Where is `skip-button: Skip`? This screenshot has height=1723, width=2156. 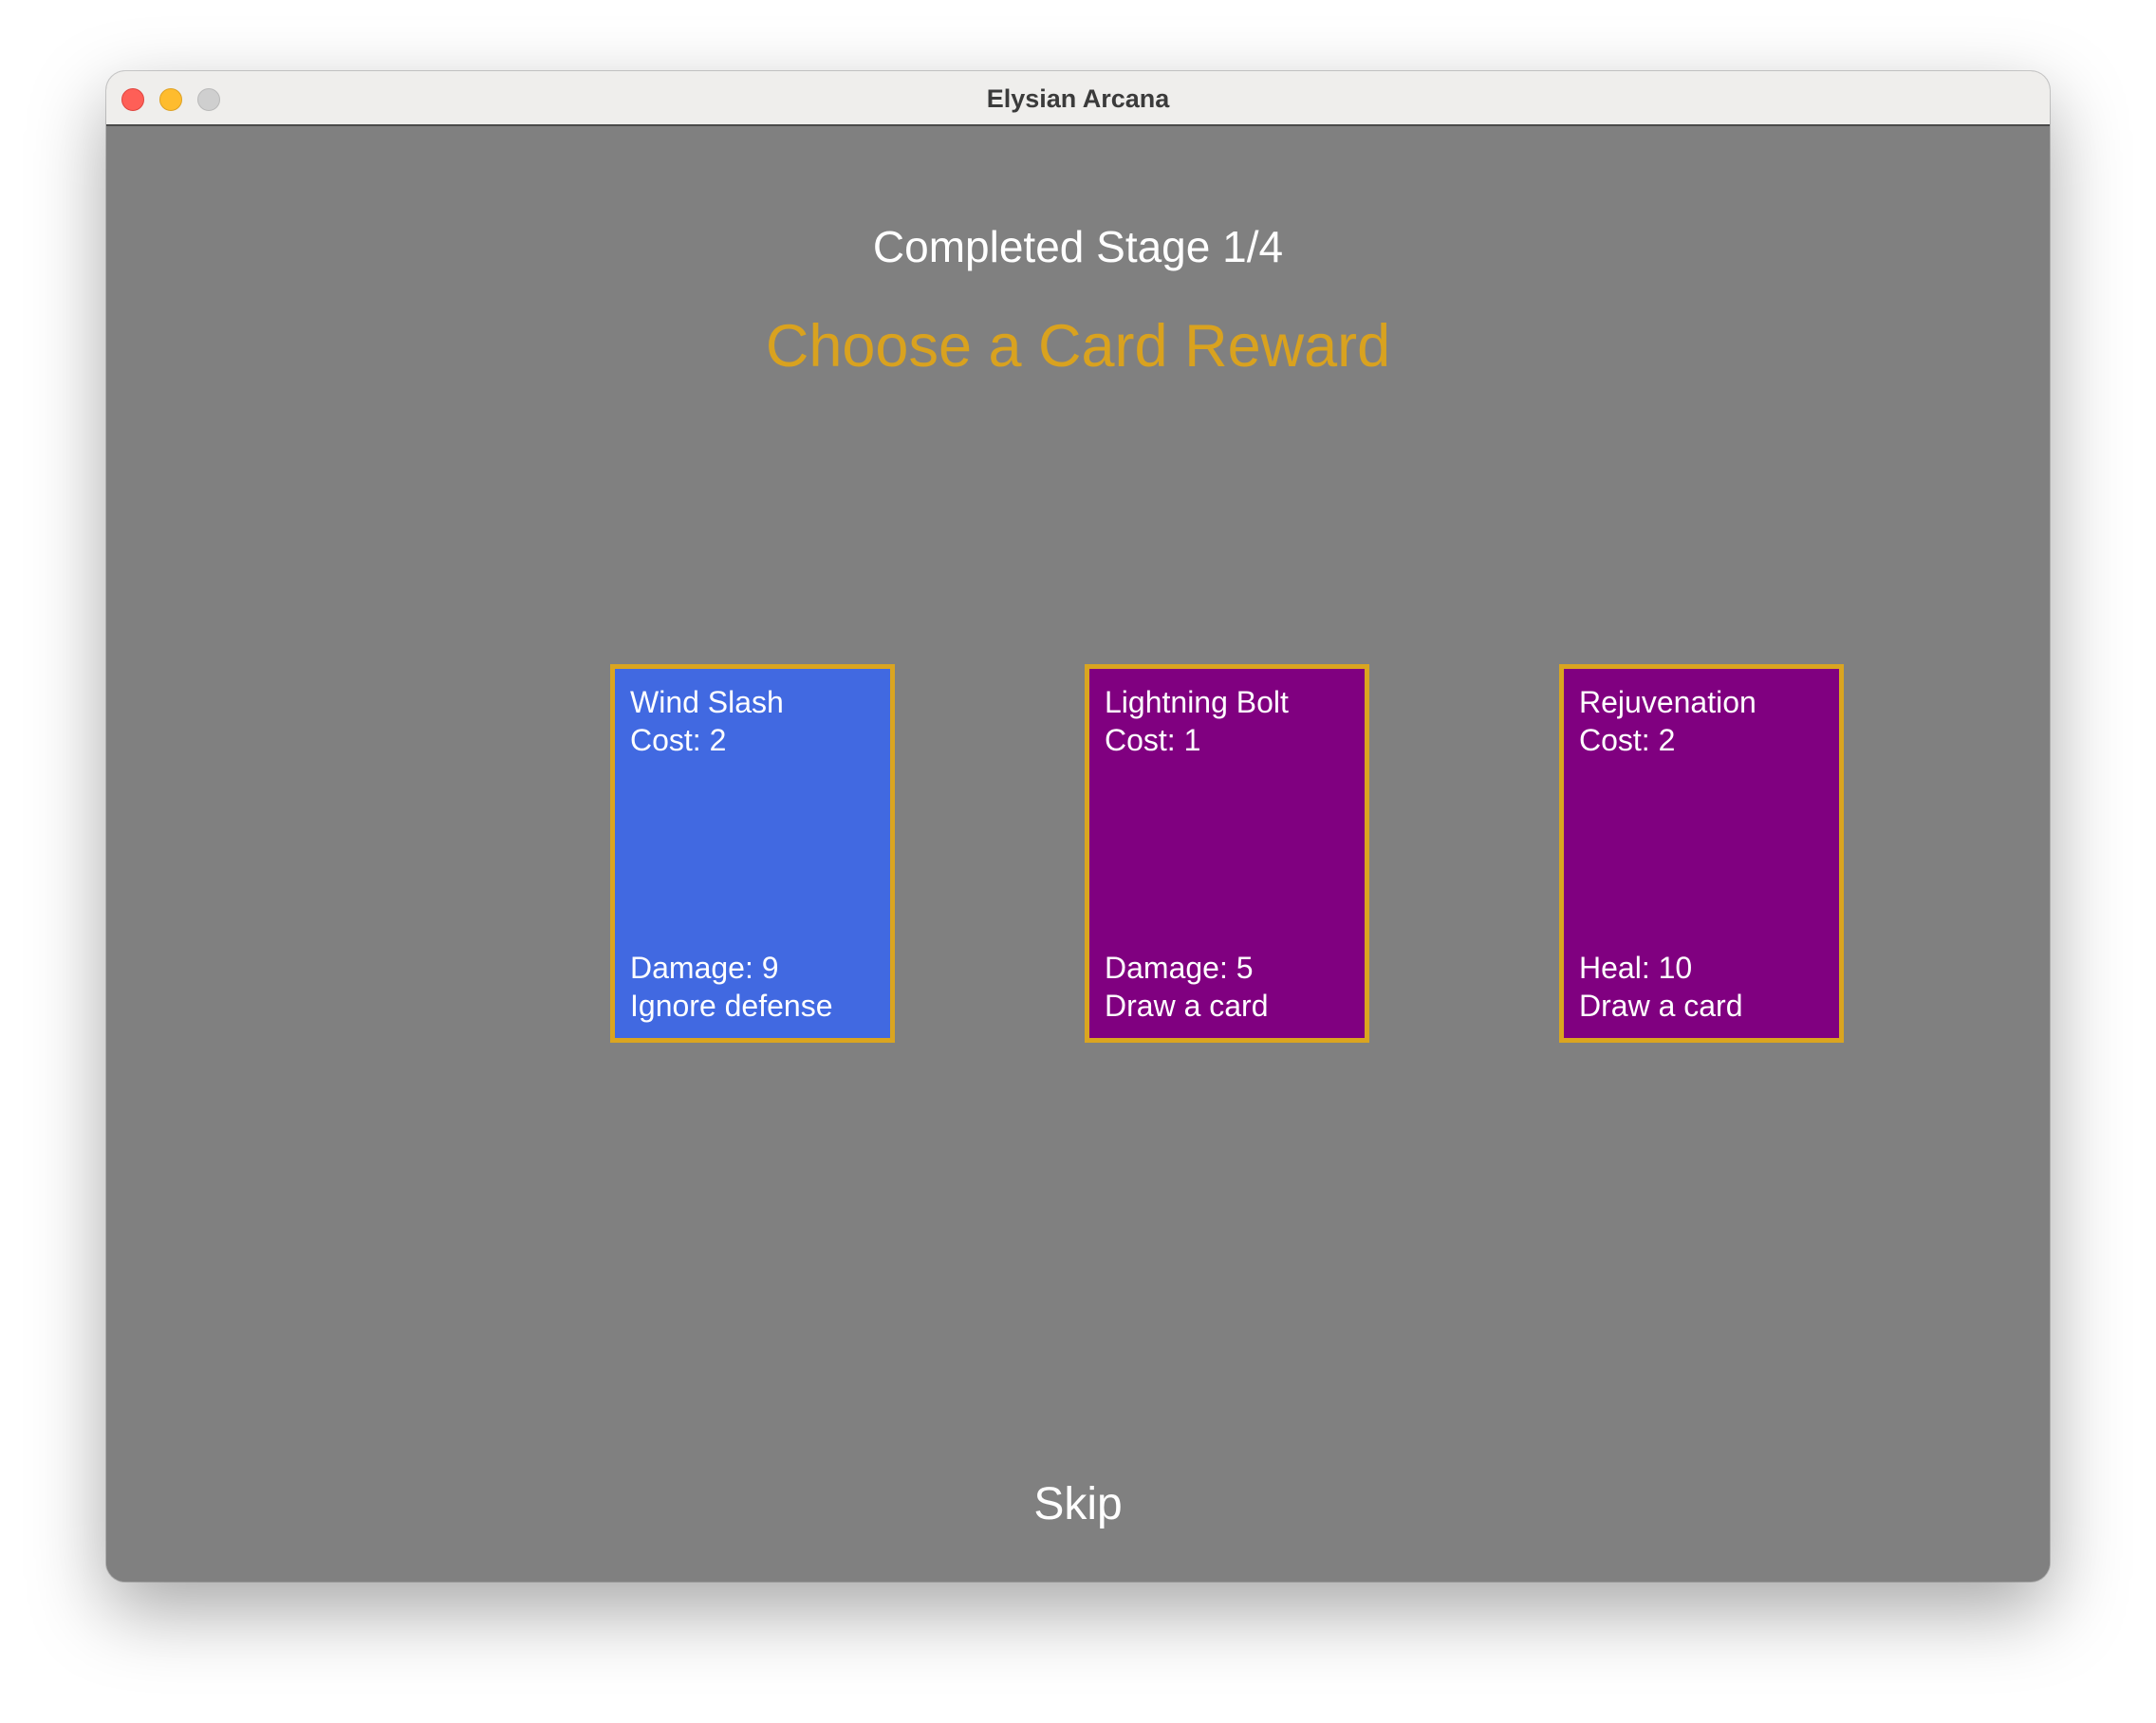 skip-button: Skip is located at coordinates (1077, 1504).